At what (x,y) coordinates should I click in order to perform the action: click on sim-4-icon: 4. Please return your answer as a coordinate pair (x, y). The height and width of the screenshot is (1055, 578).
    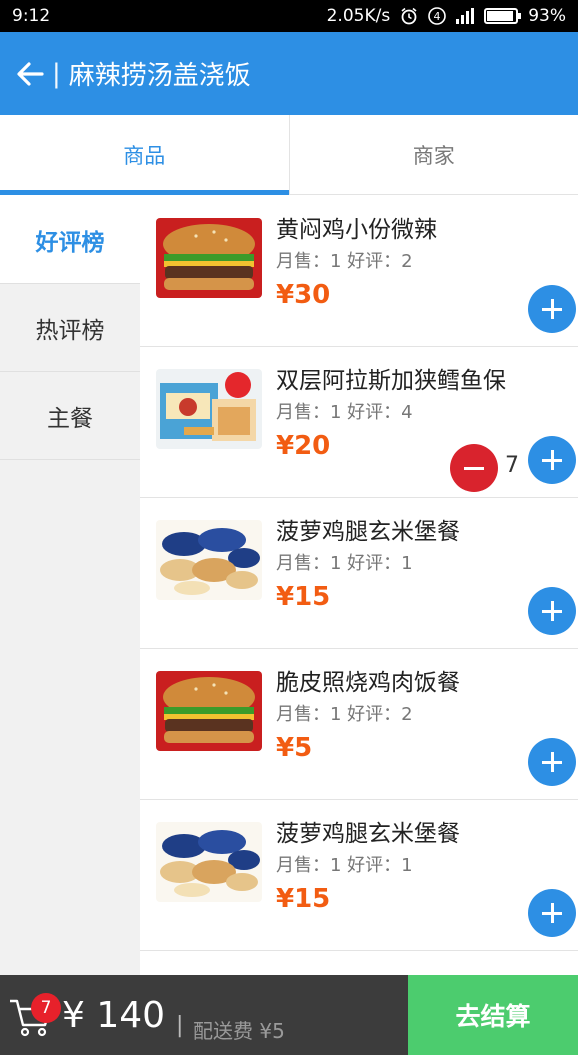
    Looking at the image, I should click on (437, 16).